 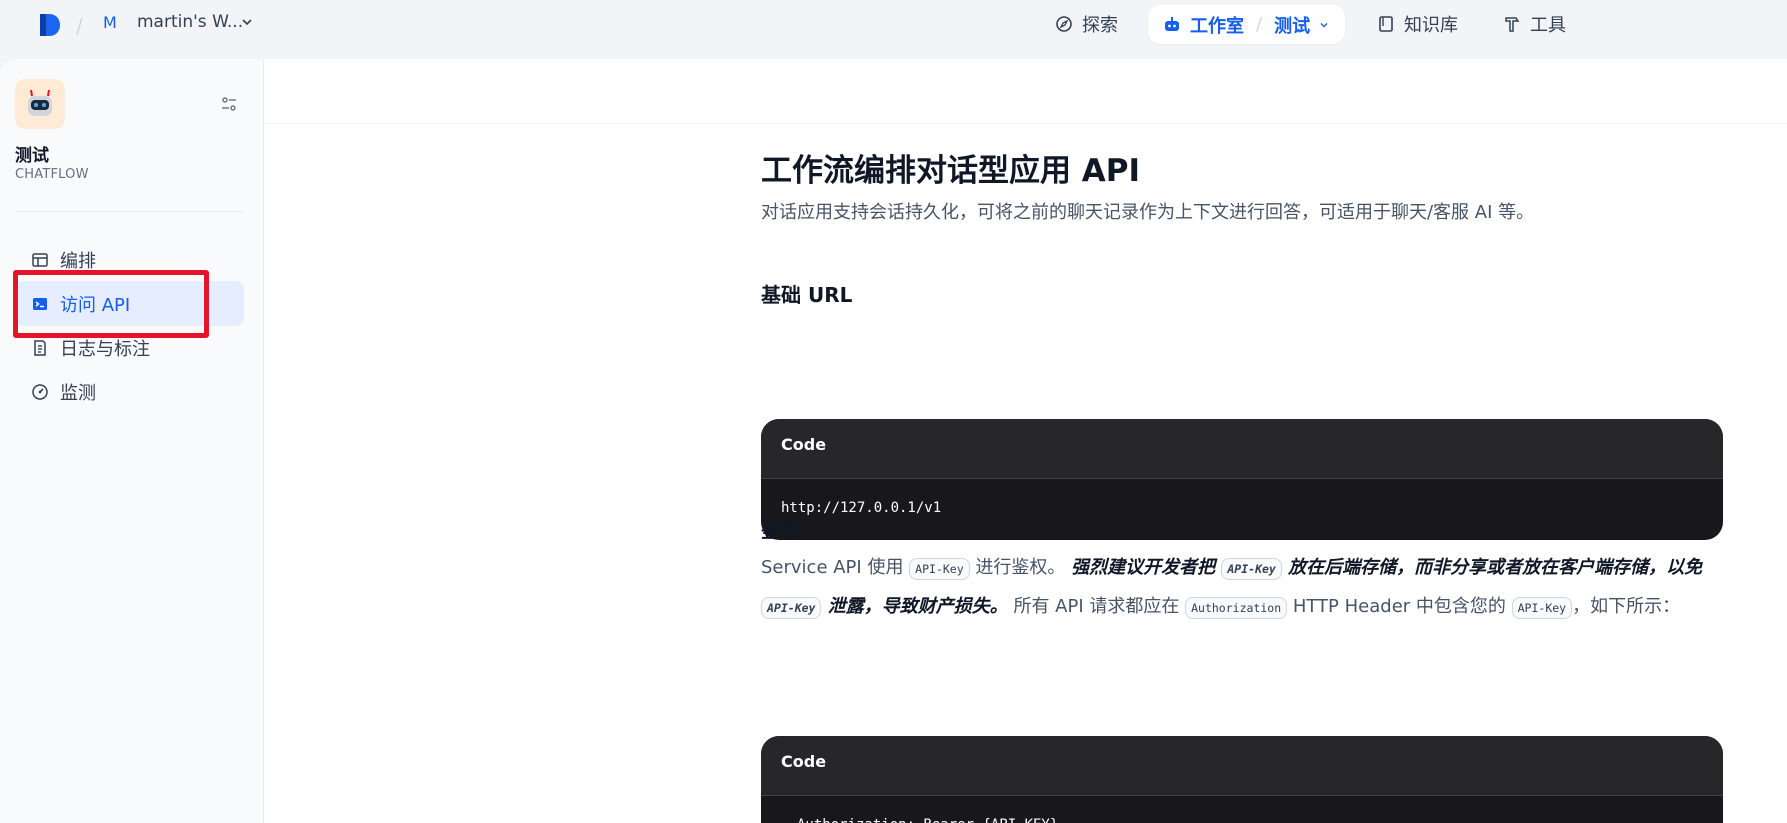 What do you see at coordinates (951, 171) in the screenshot?
I see `page-title: 工作流编排对话型应用 API` at bounding box center [951, 171].